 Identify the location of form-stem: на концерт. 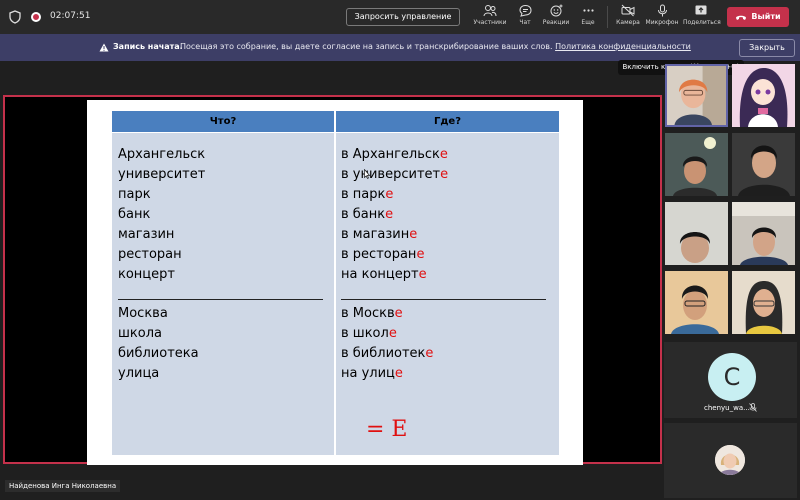
(380, 274).